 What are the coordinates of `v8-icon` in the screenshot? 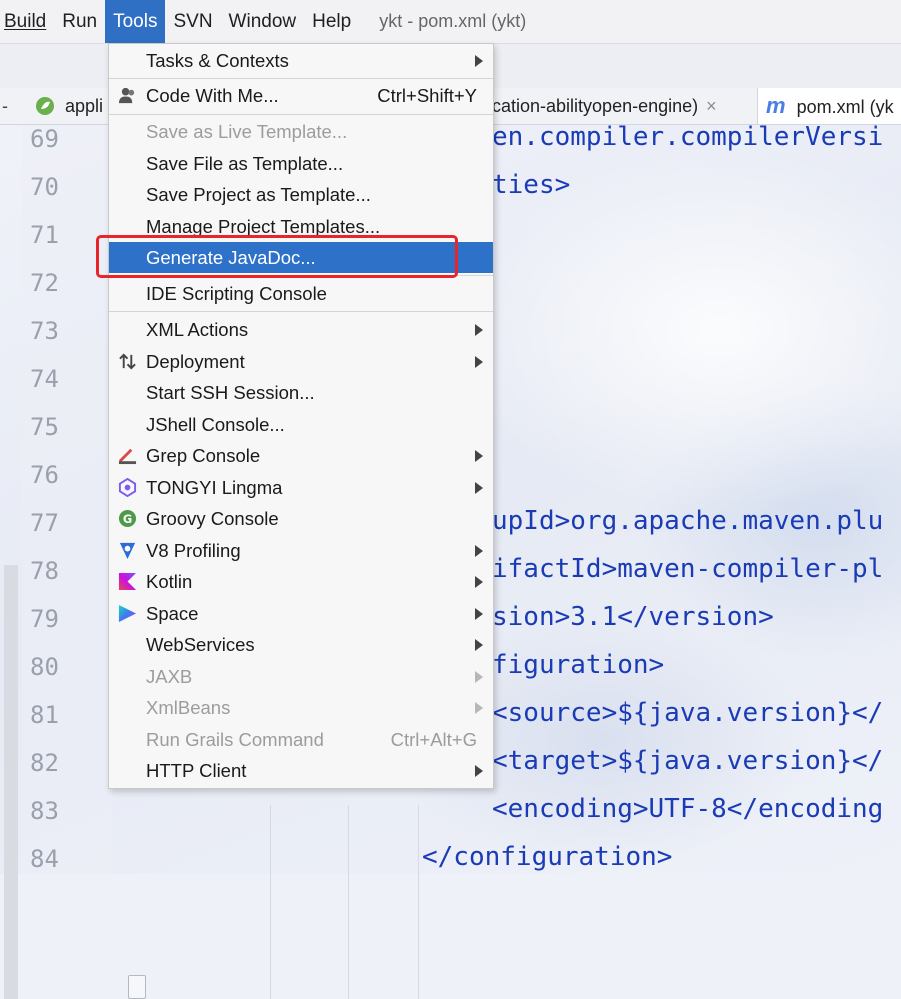 It's located at (127, 551).